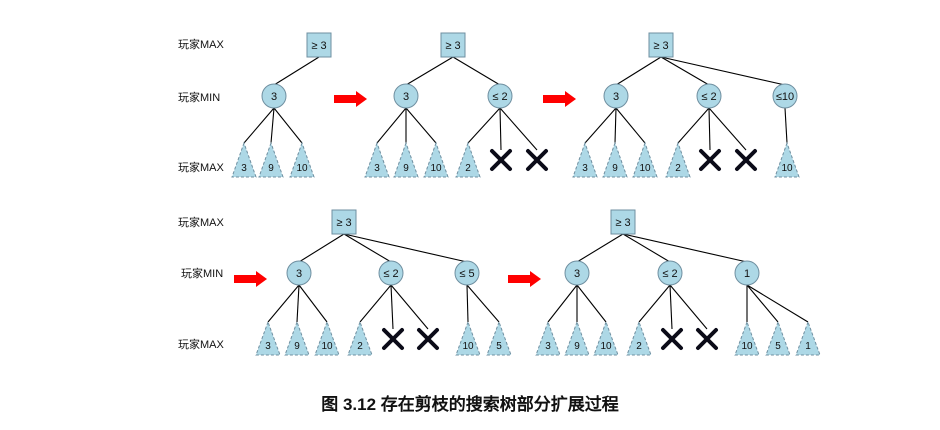 The height and width of the screenshot is (430, 940). What do you see at coordinates (678, 282) in the screenshot?
I see `tree-panel-5: ≥ 3 3 3 9 10 ≤ 2 2 1 10 5 1` at bounding box center [678, 282].